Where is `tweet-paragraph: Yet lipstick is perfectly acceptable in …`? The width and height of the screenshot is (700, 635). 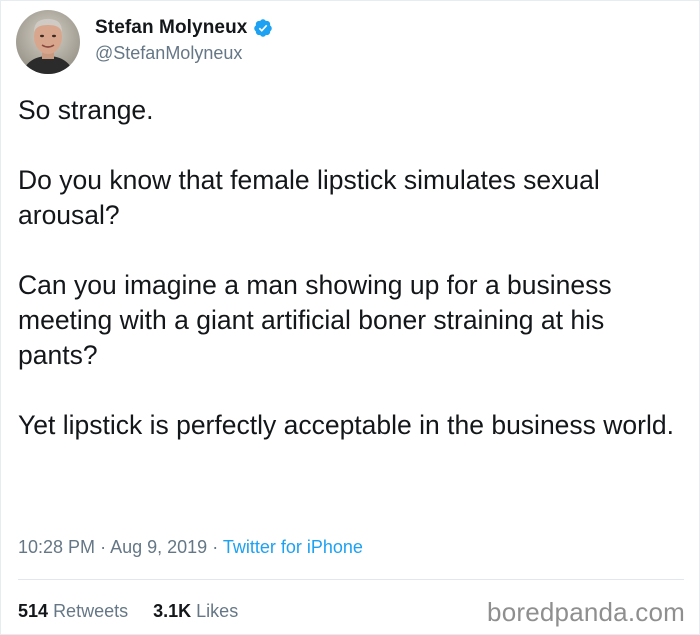 tweet-paragraph: Yet lipstick is perfectly acceptable in … is located at coordinates (346, 425).